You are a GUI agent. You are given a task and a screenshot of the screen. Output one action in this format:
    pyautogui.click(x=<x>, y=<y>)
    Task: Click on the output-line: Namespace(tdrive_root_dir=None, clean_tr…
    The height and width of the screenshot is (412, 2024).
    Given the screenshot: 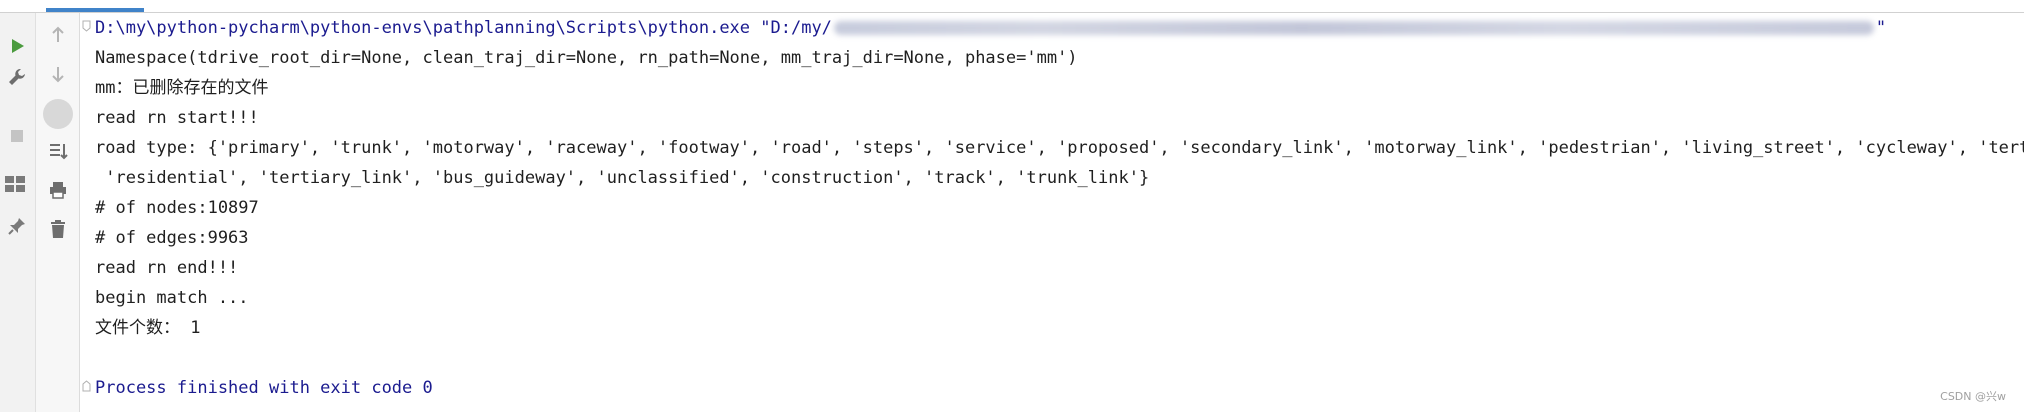 What is the action you would take?
    pyautogui.click(x=586, y=58)
    